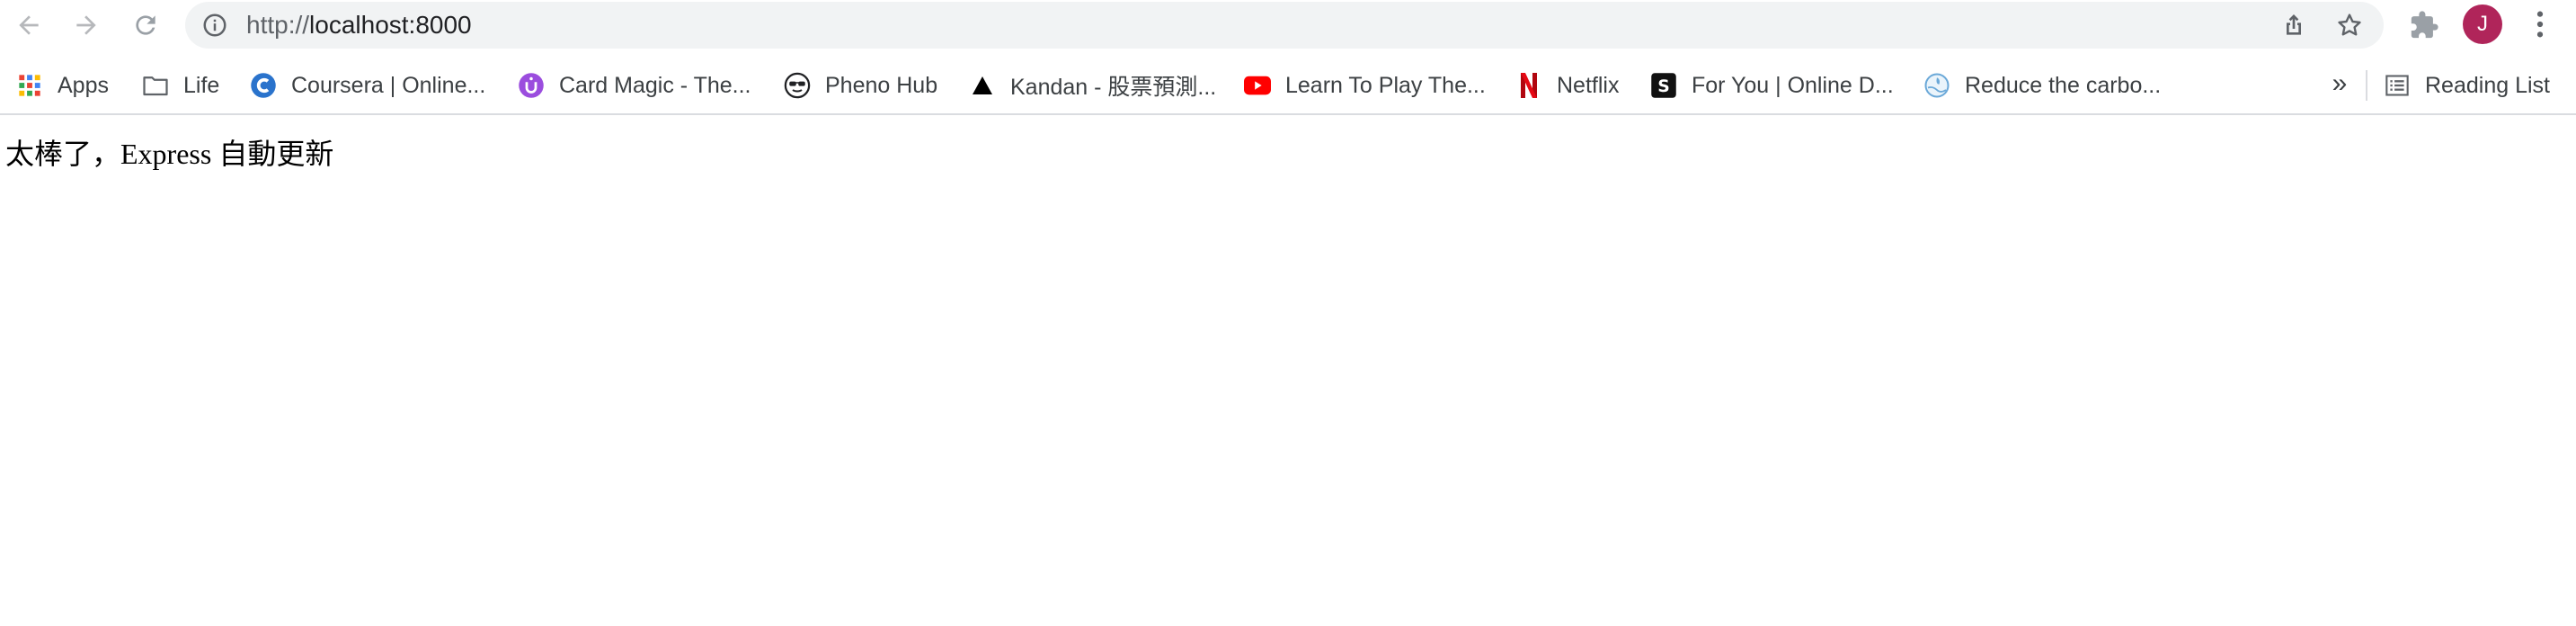 This screenshot has width=2576, height=626. Describe the element at coordinates (180, 85) in the screenshot. I see `bookmark-life: Life` at that location.